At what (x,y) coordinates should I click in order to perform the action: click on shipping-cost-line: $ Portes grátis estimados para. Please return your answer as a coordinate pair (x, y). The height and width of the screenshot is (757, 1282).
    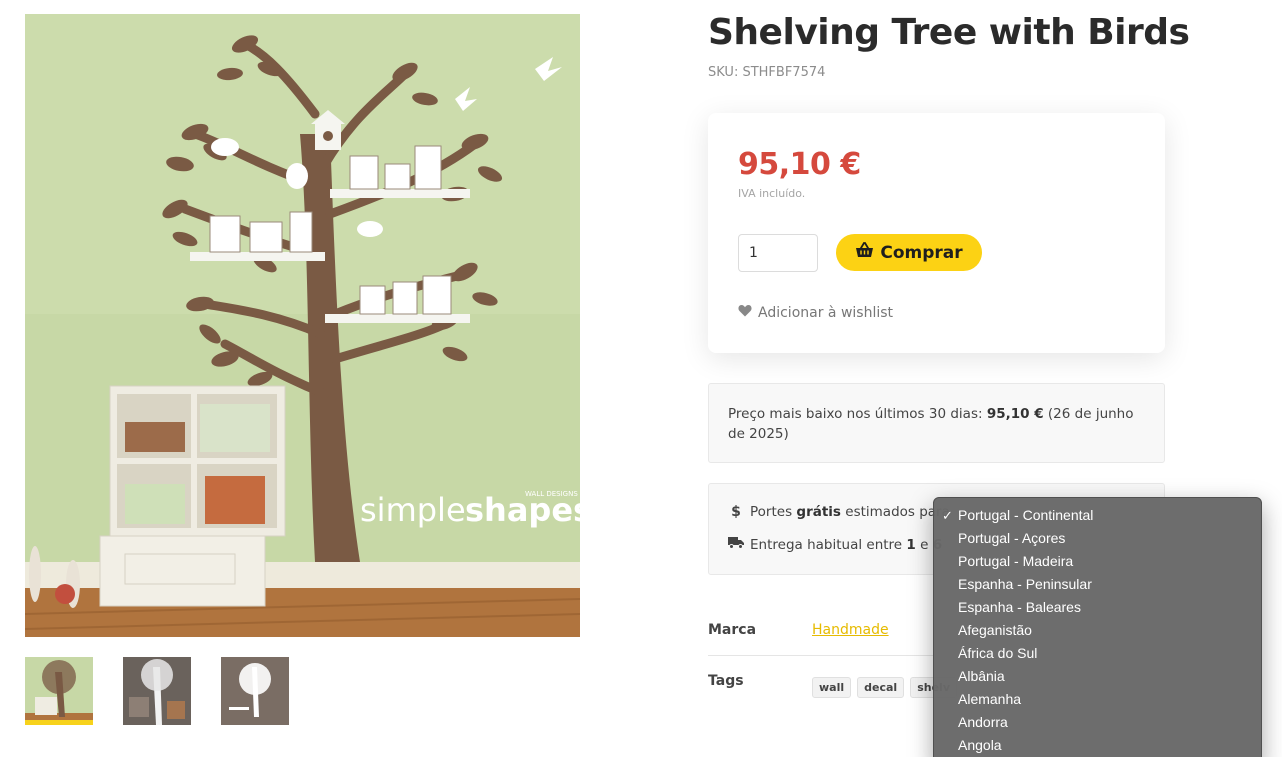
    Looking at the image, I should click on (839, 512).